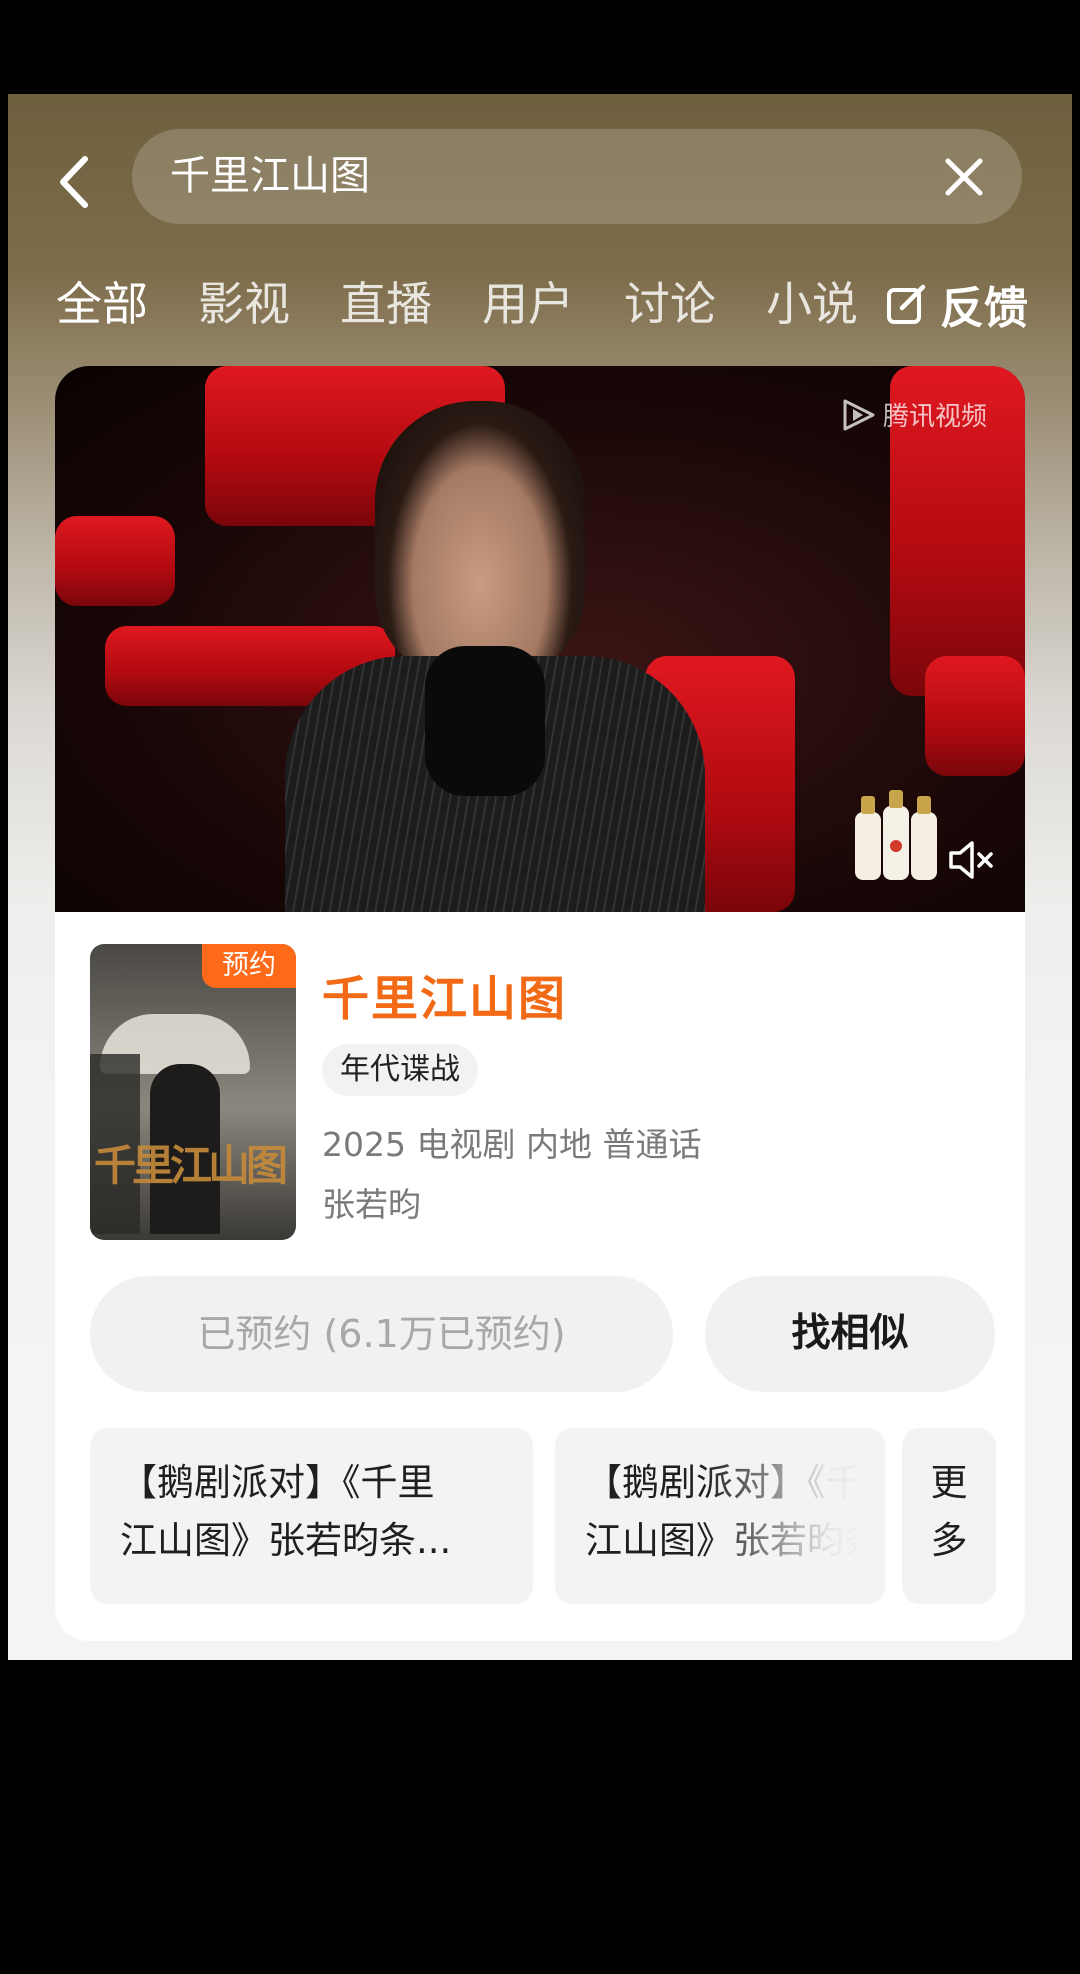 The width and height of the screenshot is (1080, 1974). Describe the element at coordinates (949, 1516) in the screenshot. I see `more-button: 更 多` at that location.